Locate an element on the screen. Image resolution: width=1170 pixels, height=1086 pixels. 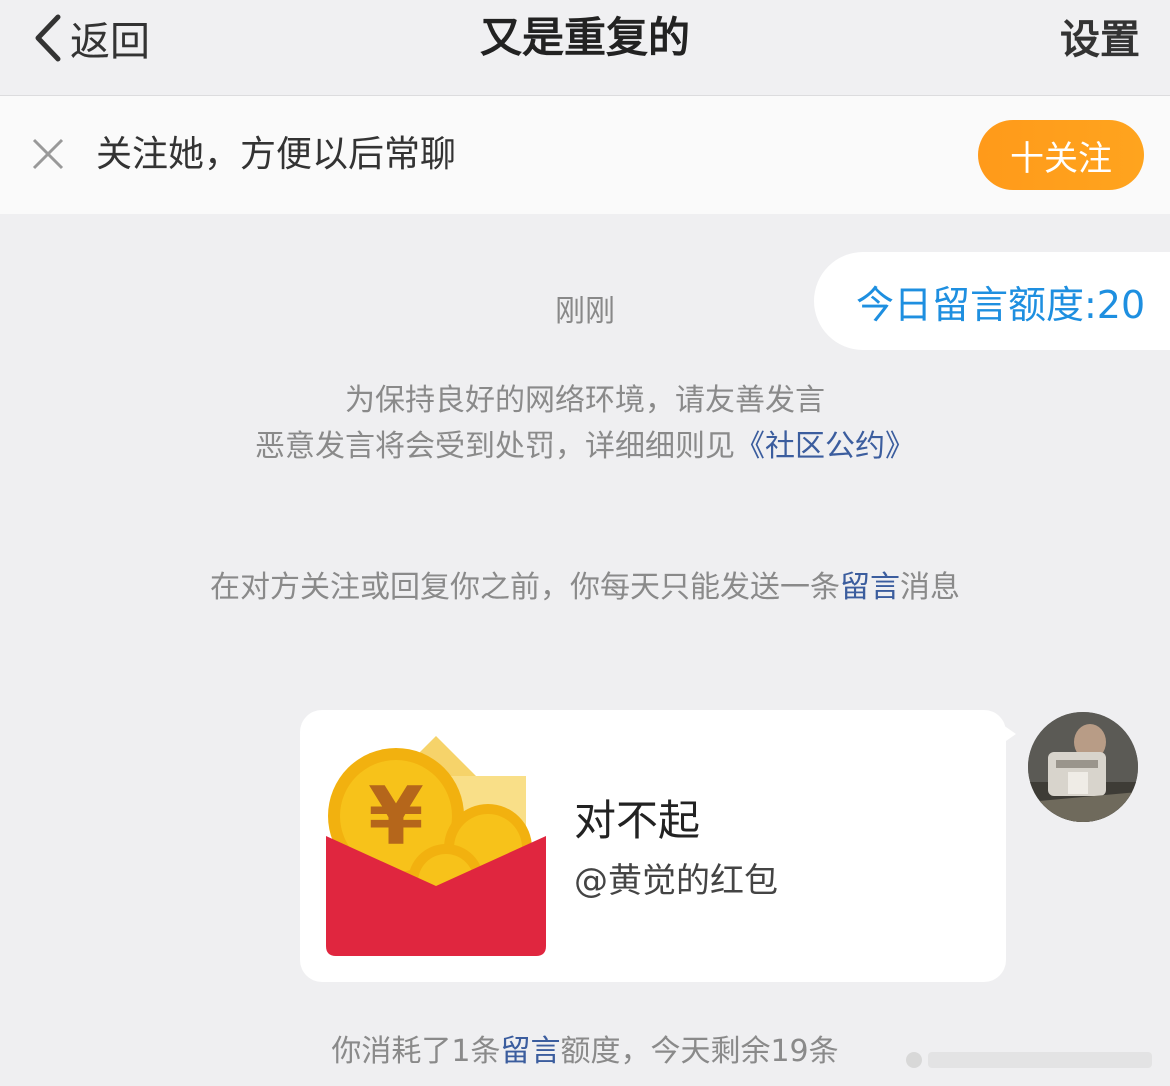
avatar is located at coordinates (1083, 767).